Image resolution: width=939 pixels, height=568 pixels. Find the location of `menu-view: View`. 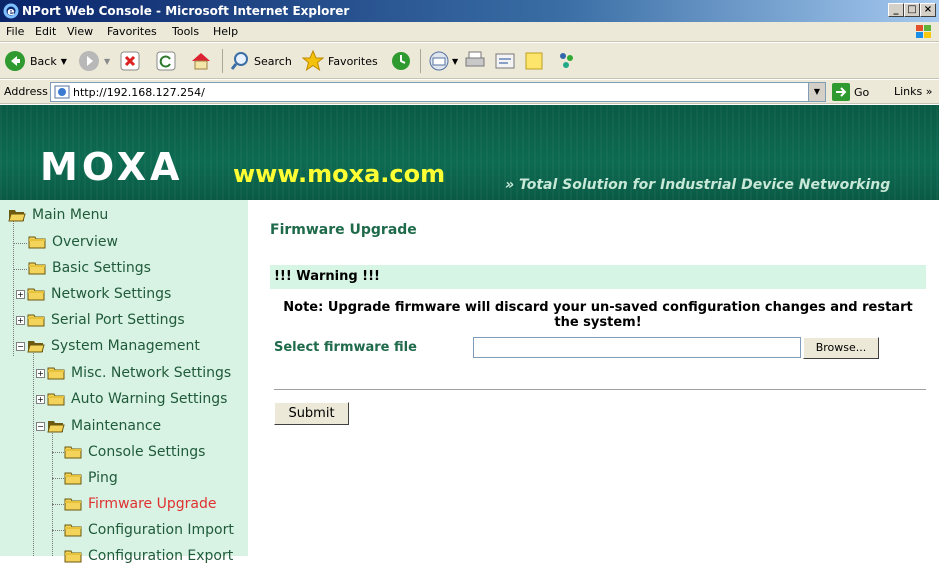

menu-view: View is located at coordinates (80, 32).